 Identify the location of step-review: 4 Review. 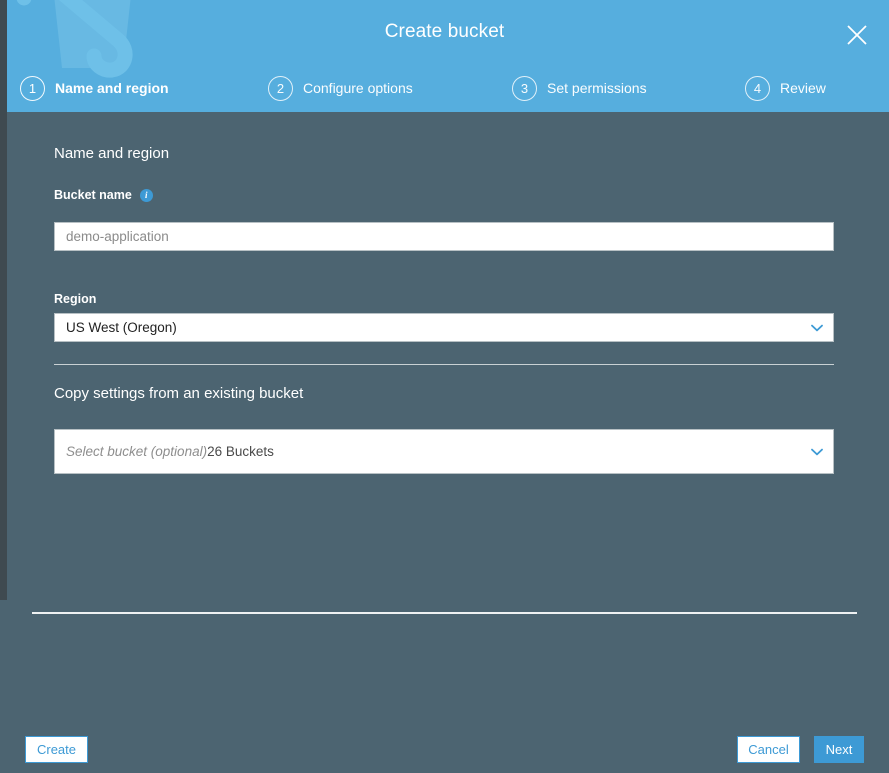
(785, 88).